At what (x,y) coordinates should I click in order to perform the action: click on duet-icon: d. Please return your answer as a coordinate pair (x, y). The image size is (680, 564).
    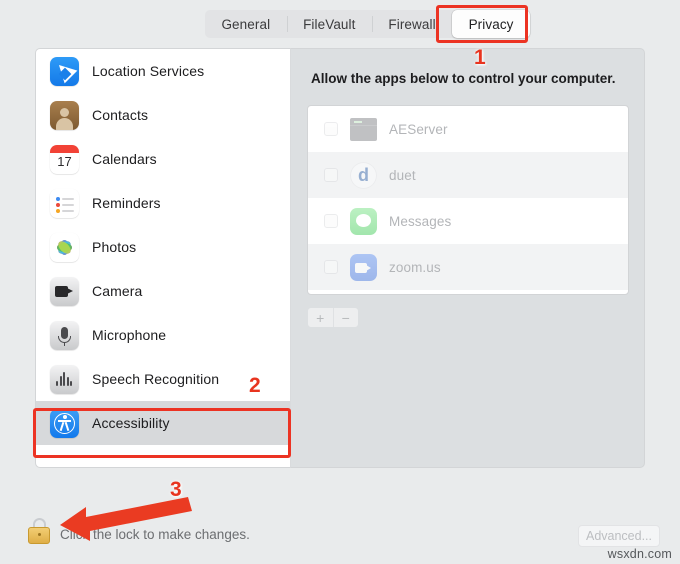
    Looking at the image, I should click on (363, 175).